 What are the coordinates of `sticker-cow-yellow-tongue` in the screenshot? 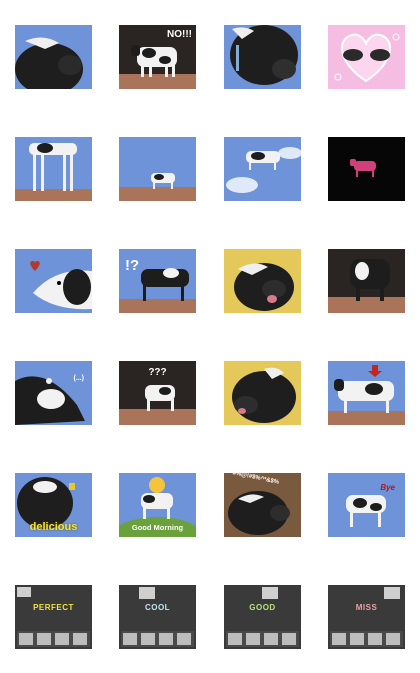 It's located at (262, 393).